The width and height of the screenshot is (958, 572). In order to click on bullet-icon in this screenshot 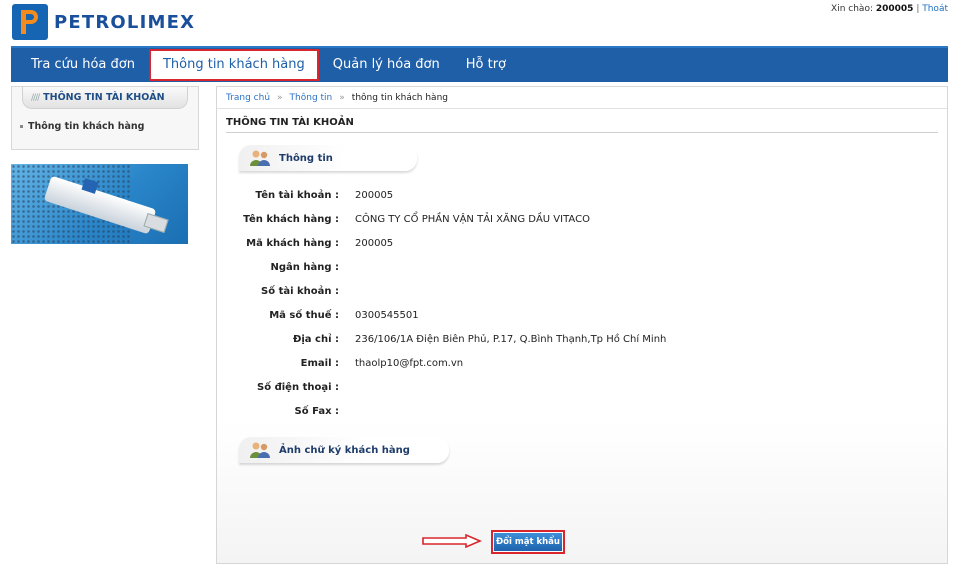, I will do `click(21, 126)`.